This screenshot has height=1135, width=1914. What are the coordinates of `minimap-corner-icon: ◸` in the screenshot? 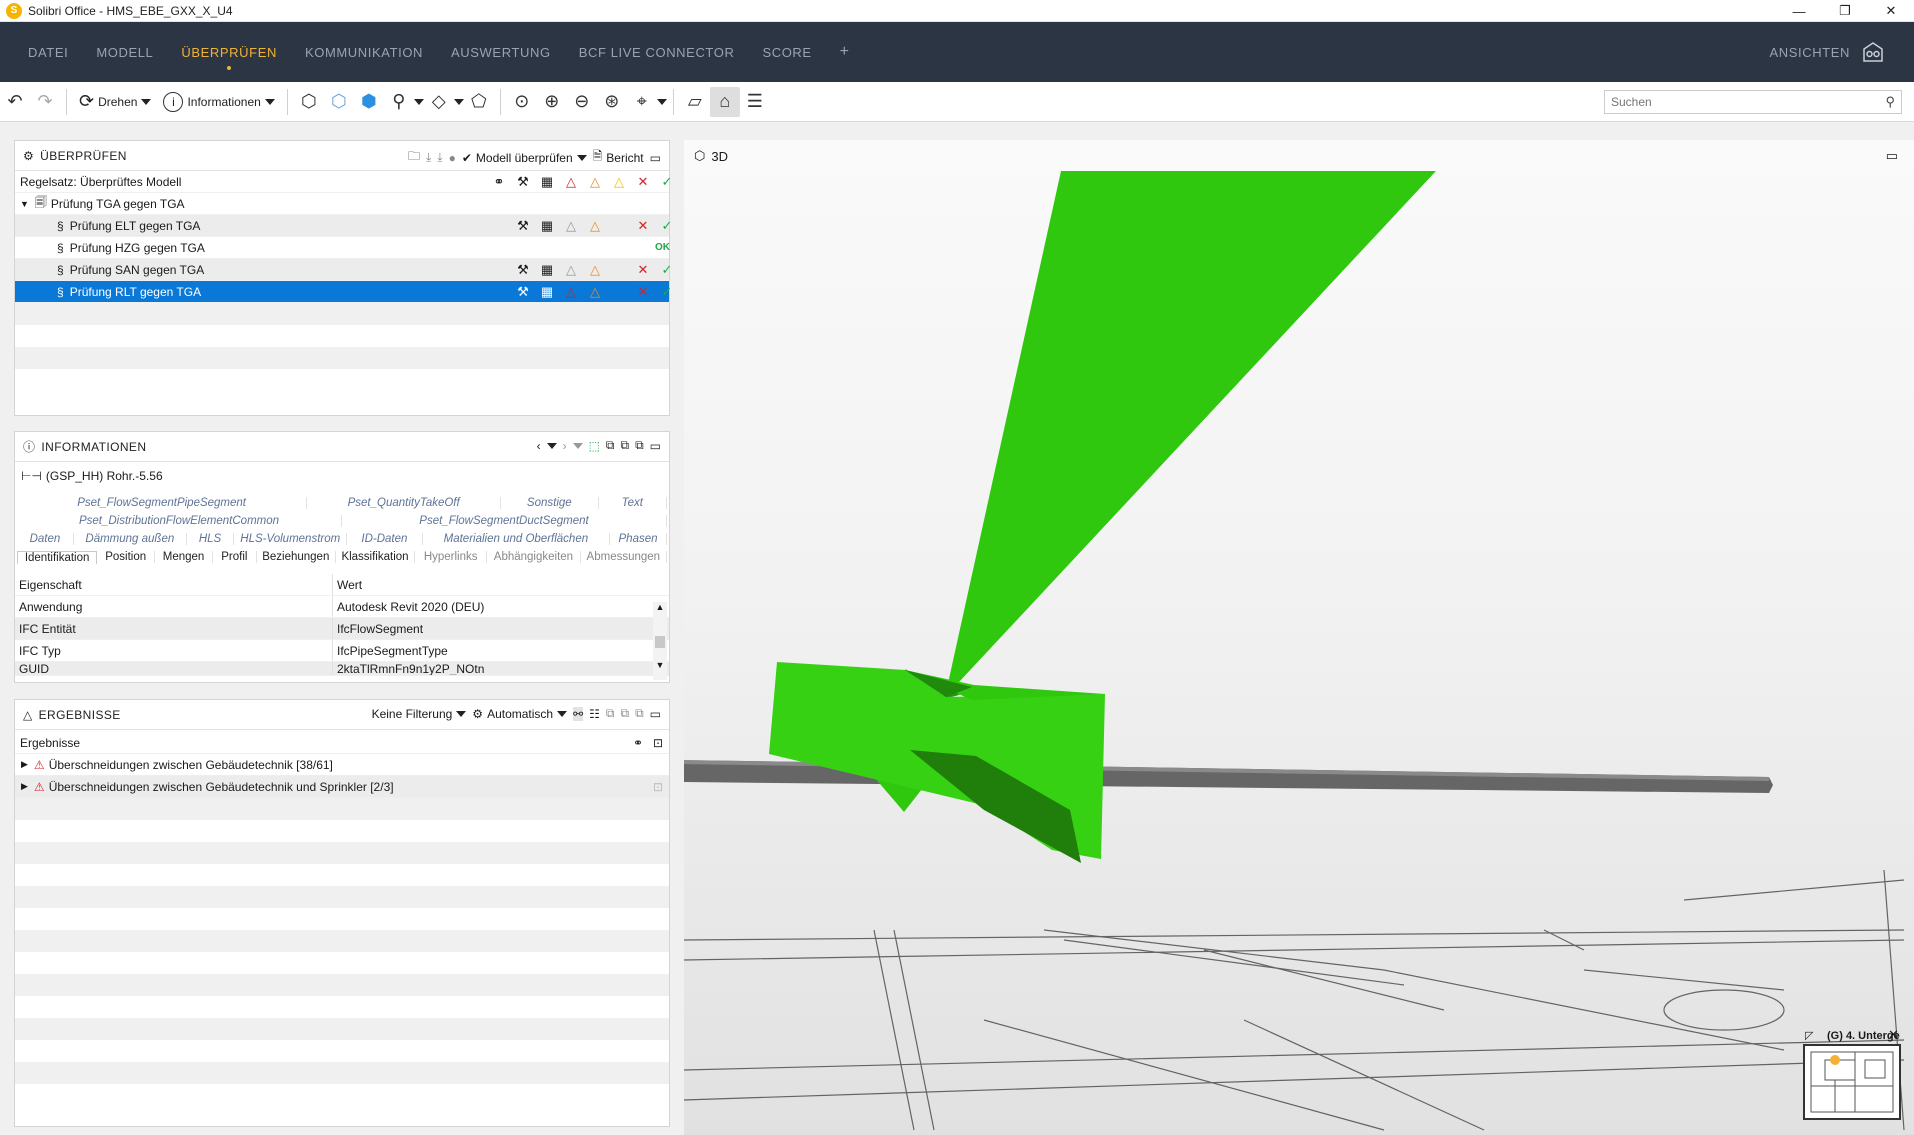 It's located at (1809, 1035).